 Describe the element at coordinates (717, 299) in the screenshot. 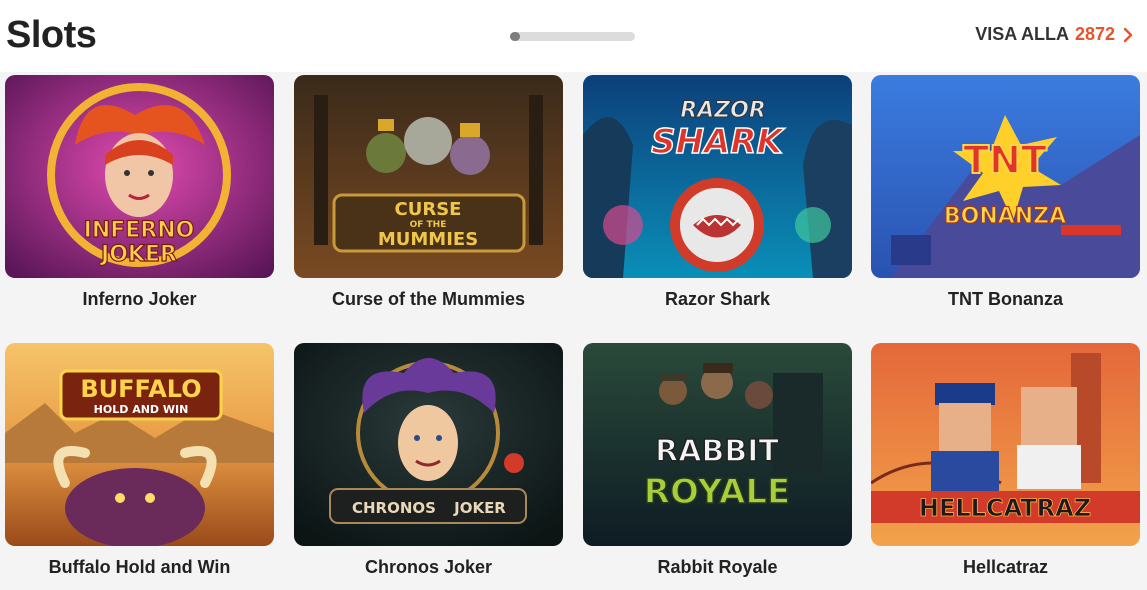

I see `game-title: Razor Shark` at that location.